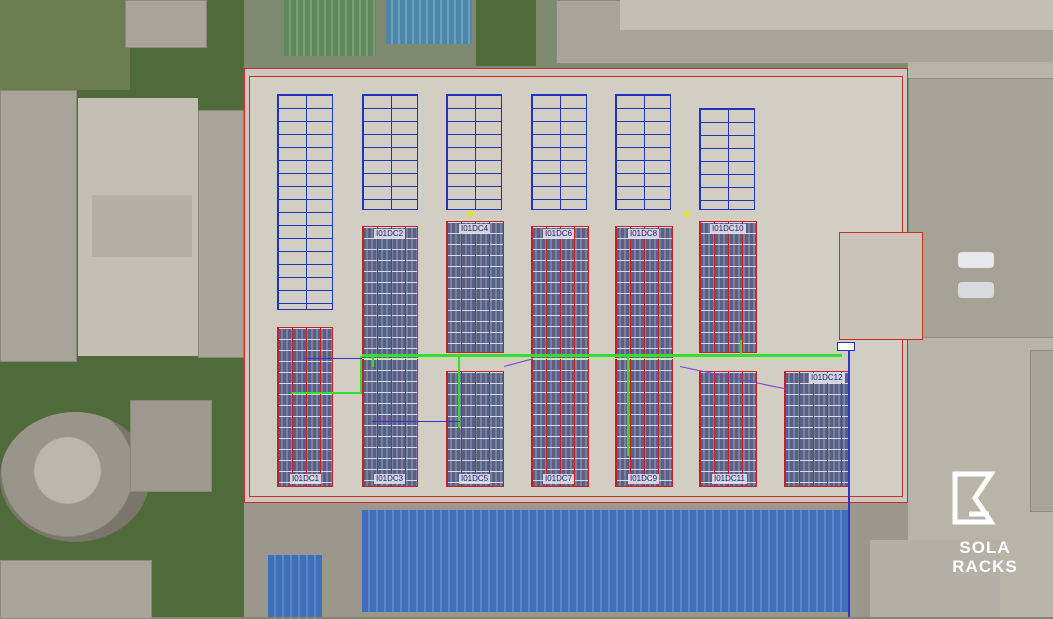 This screenshot has width=1053, height=619. What do you see at coordinates (985, 566) in the screenshot?
I see `brand-name-line2: RACKS` at bounding box center [985, 566].